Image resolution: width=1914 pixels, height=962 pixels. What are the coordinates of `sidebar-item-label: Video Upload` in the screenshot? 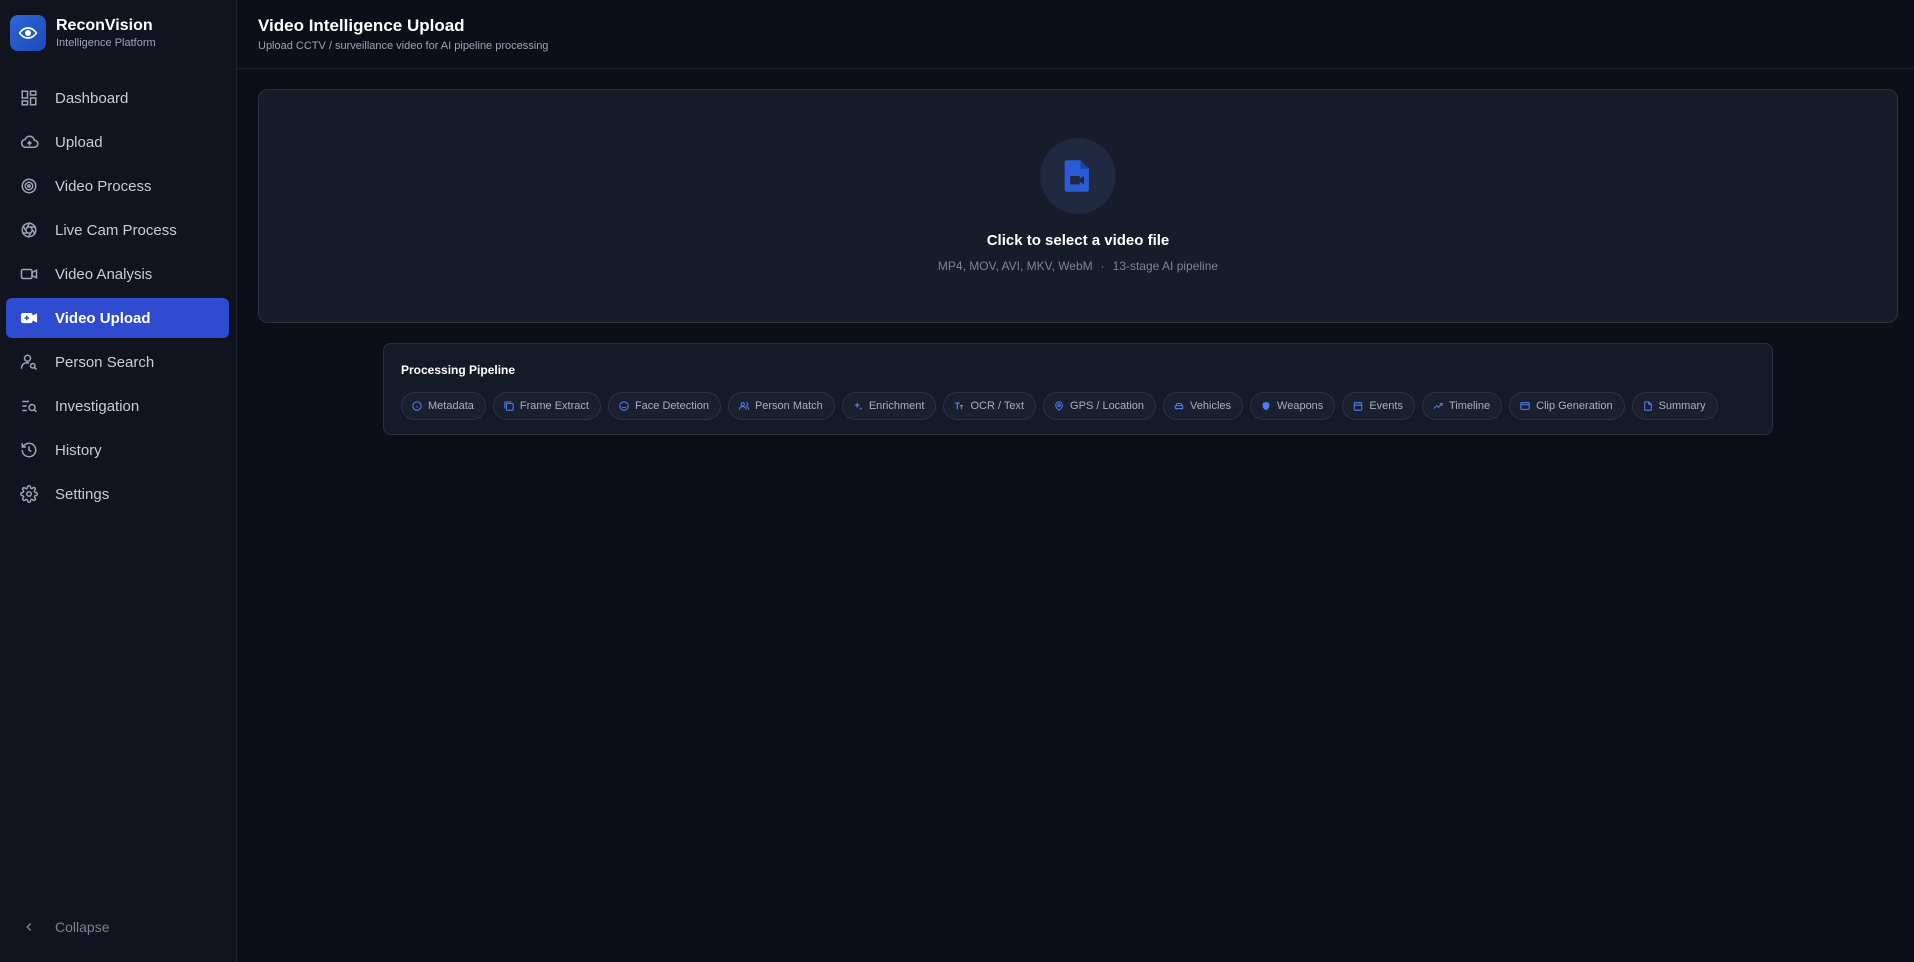 It's located at (103, 318).